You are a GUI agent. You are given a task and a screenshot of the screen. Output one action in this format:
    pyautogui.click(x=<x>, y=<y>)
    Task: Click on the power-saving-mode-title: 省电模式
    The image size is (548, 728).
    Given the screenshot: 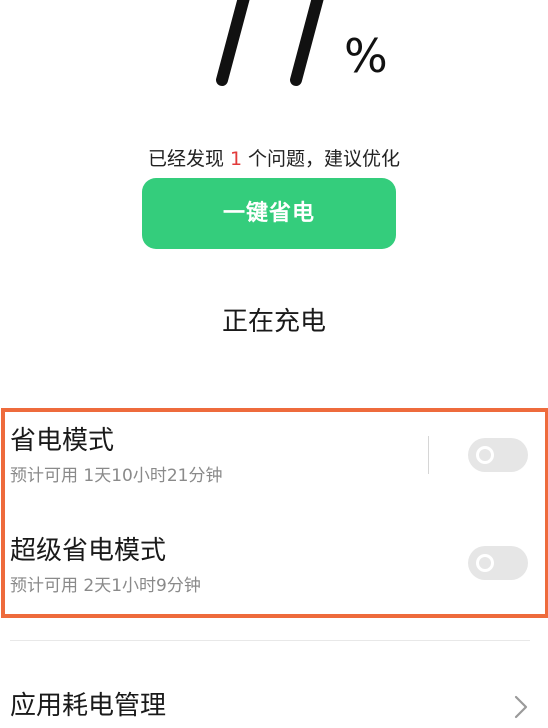 What is the action you would take?
    pyautogui.click(x=62, y=441)
    